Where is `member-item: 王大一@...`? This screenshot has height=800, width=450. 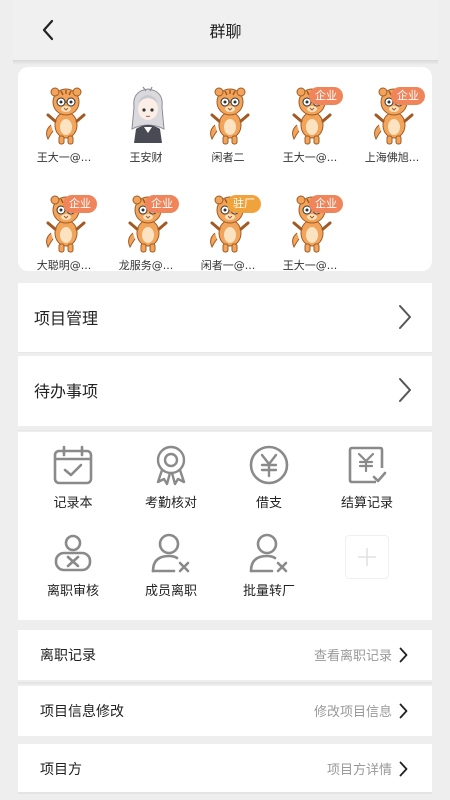
member-item: 王大一@... is located at coordinates (64, 115).